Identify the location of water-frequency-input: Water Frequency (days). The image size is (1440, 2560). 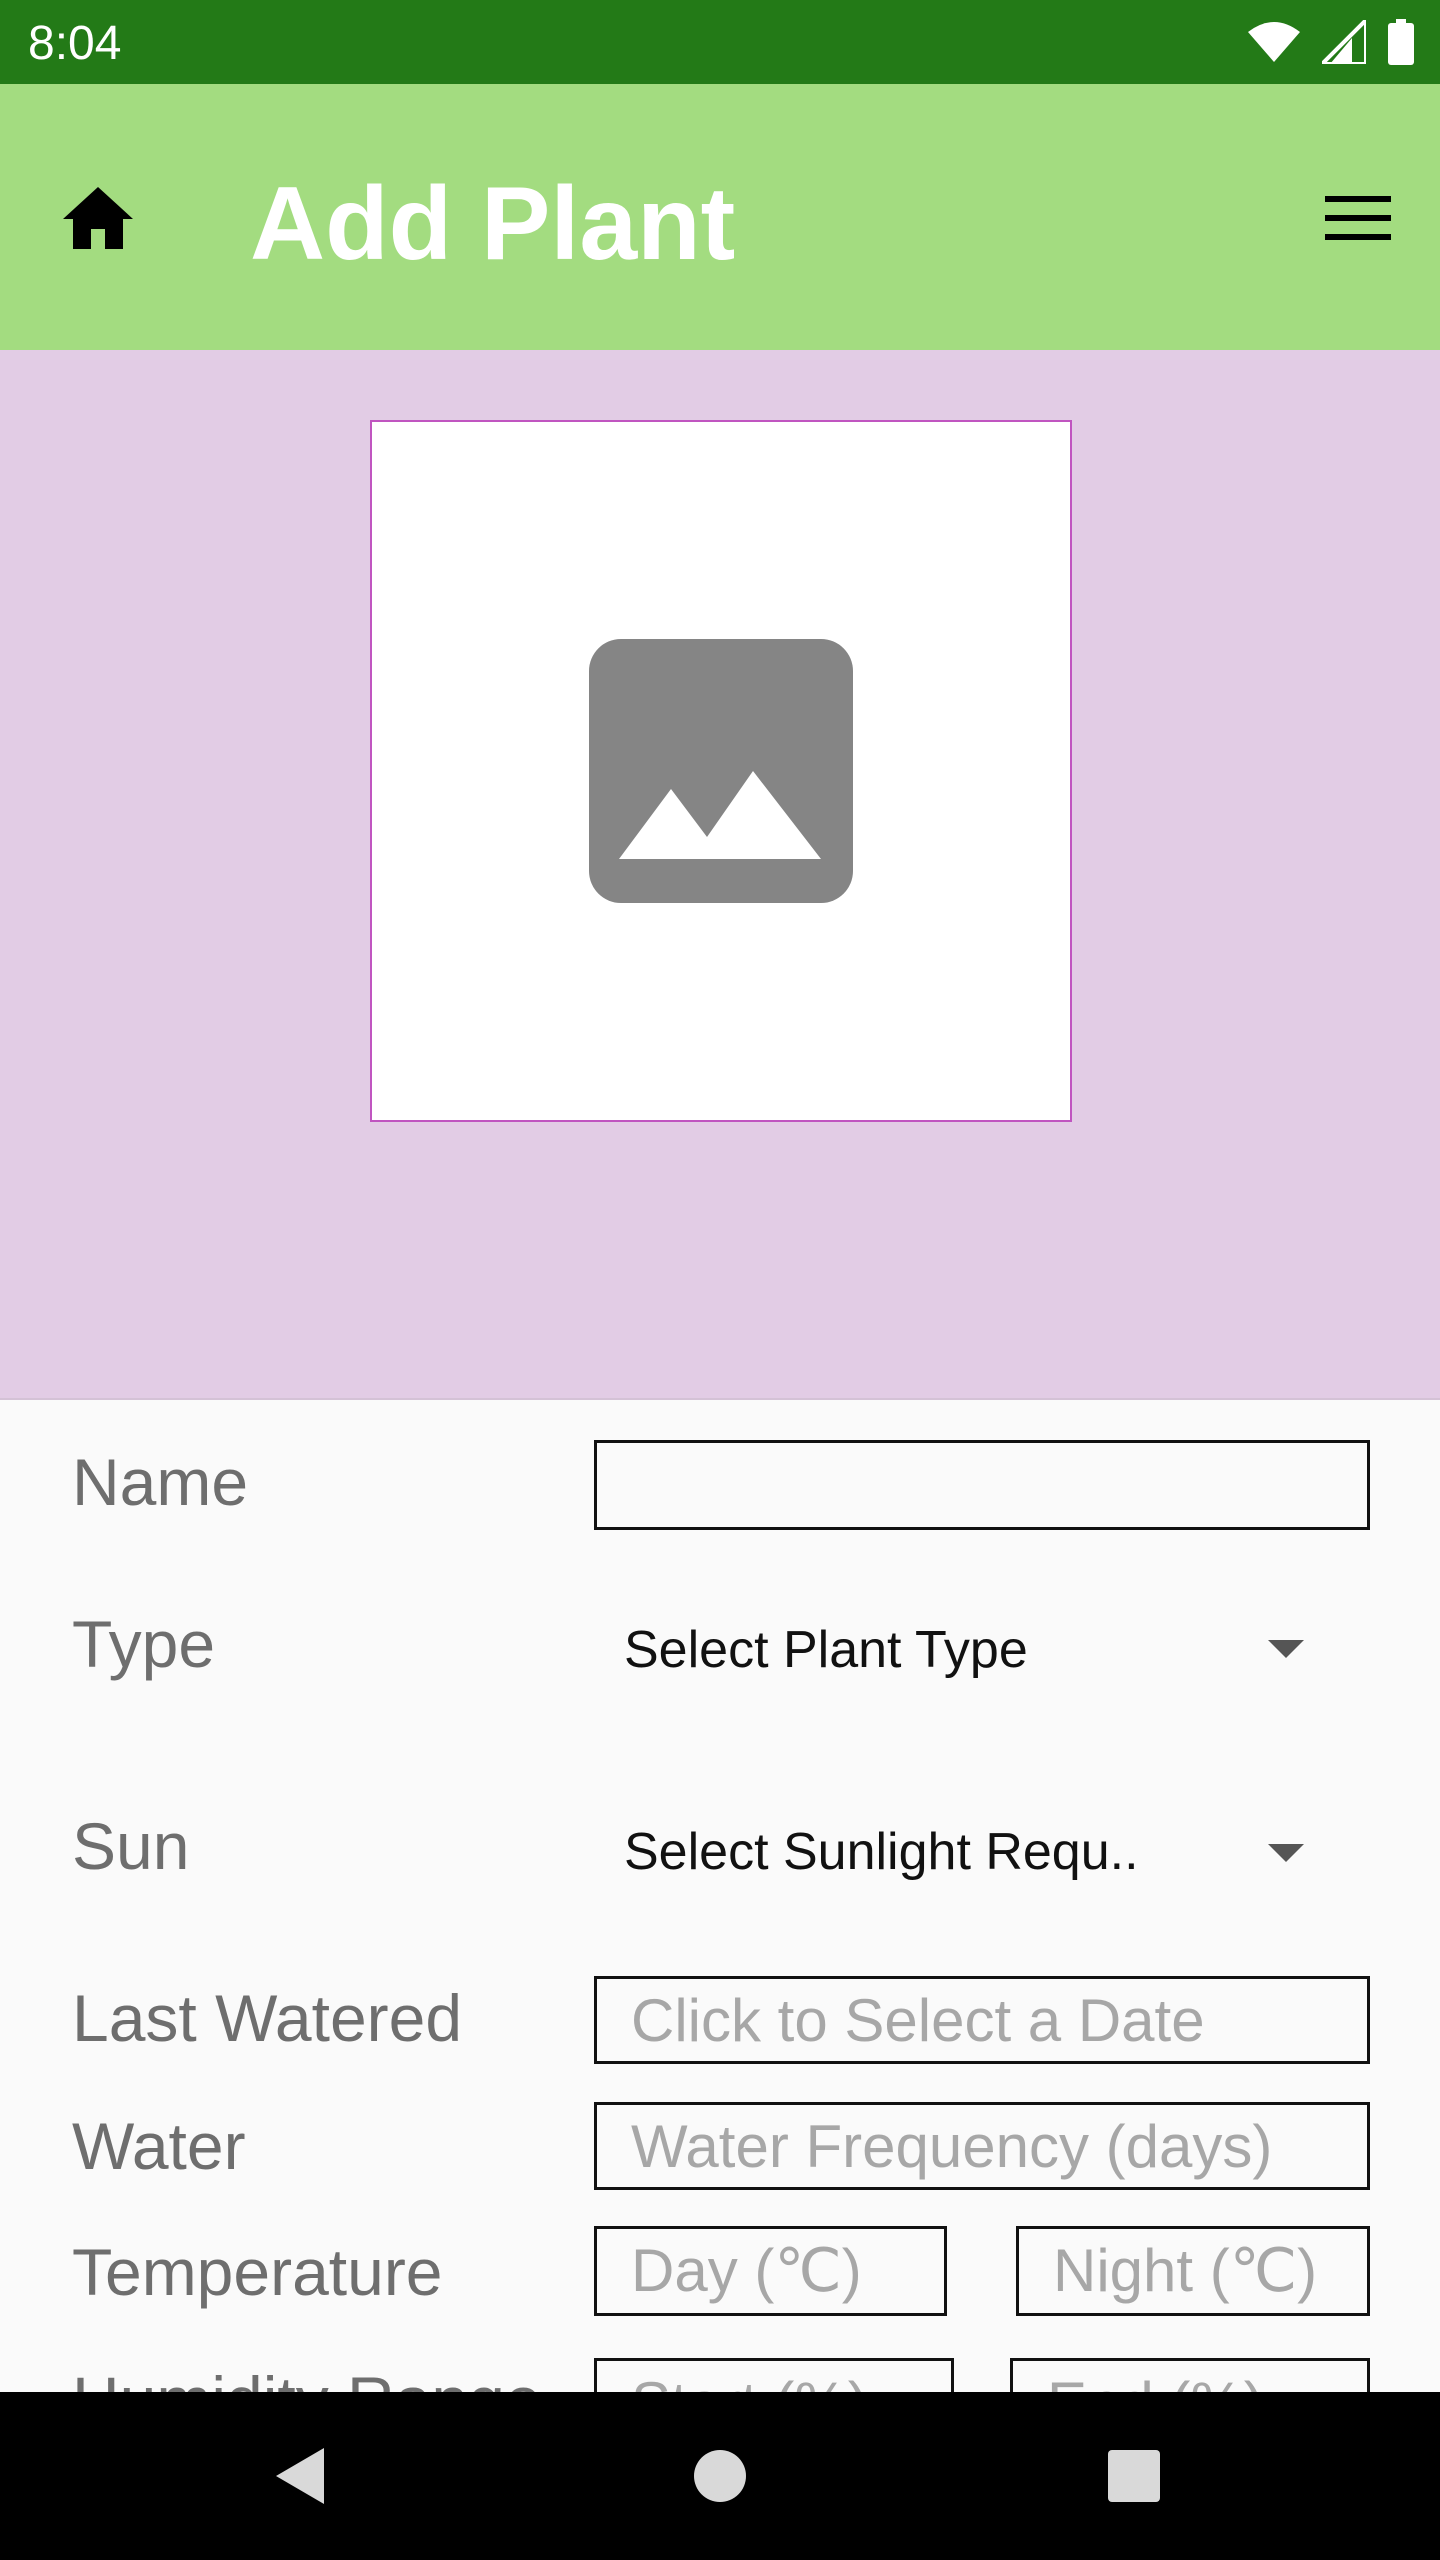
(982, 2146).